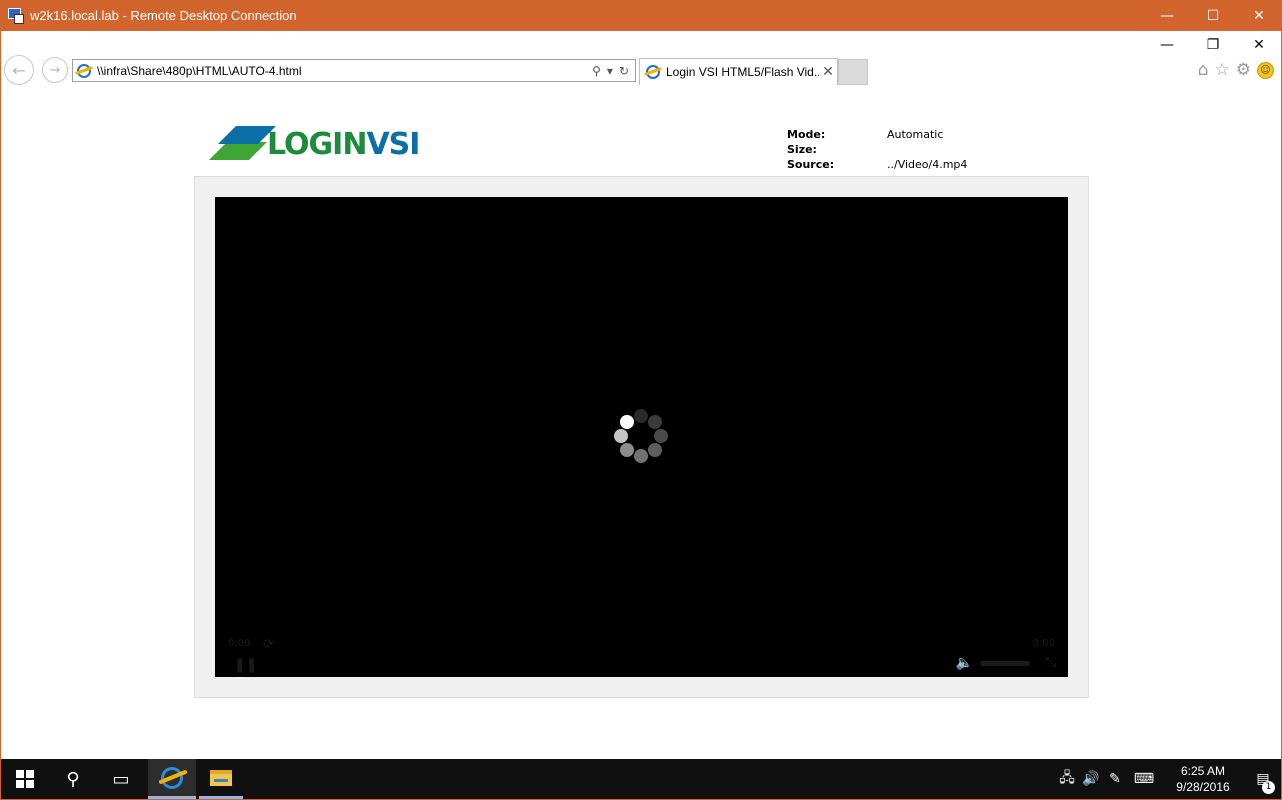 Image resolution: width=1282 pixels, height=800 pixels. What do you see at coordinates (1203, 70) in the screenshot?
I see `home-icon: ⌂` at bounding box center [1203, 70].